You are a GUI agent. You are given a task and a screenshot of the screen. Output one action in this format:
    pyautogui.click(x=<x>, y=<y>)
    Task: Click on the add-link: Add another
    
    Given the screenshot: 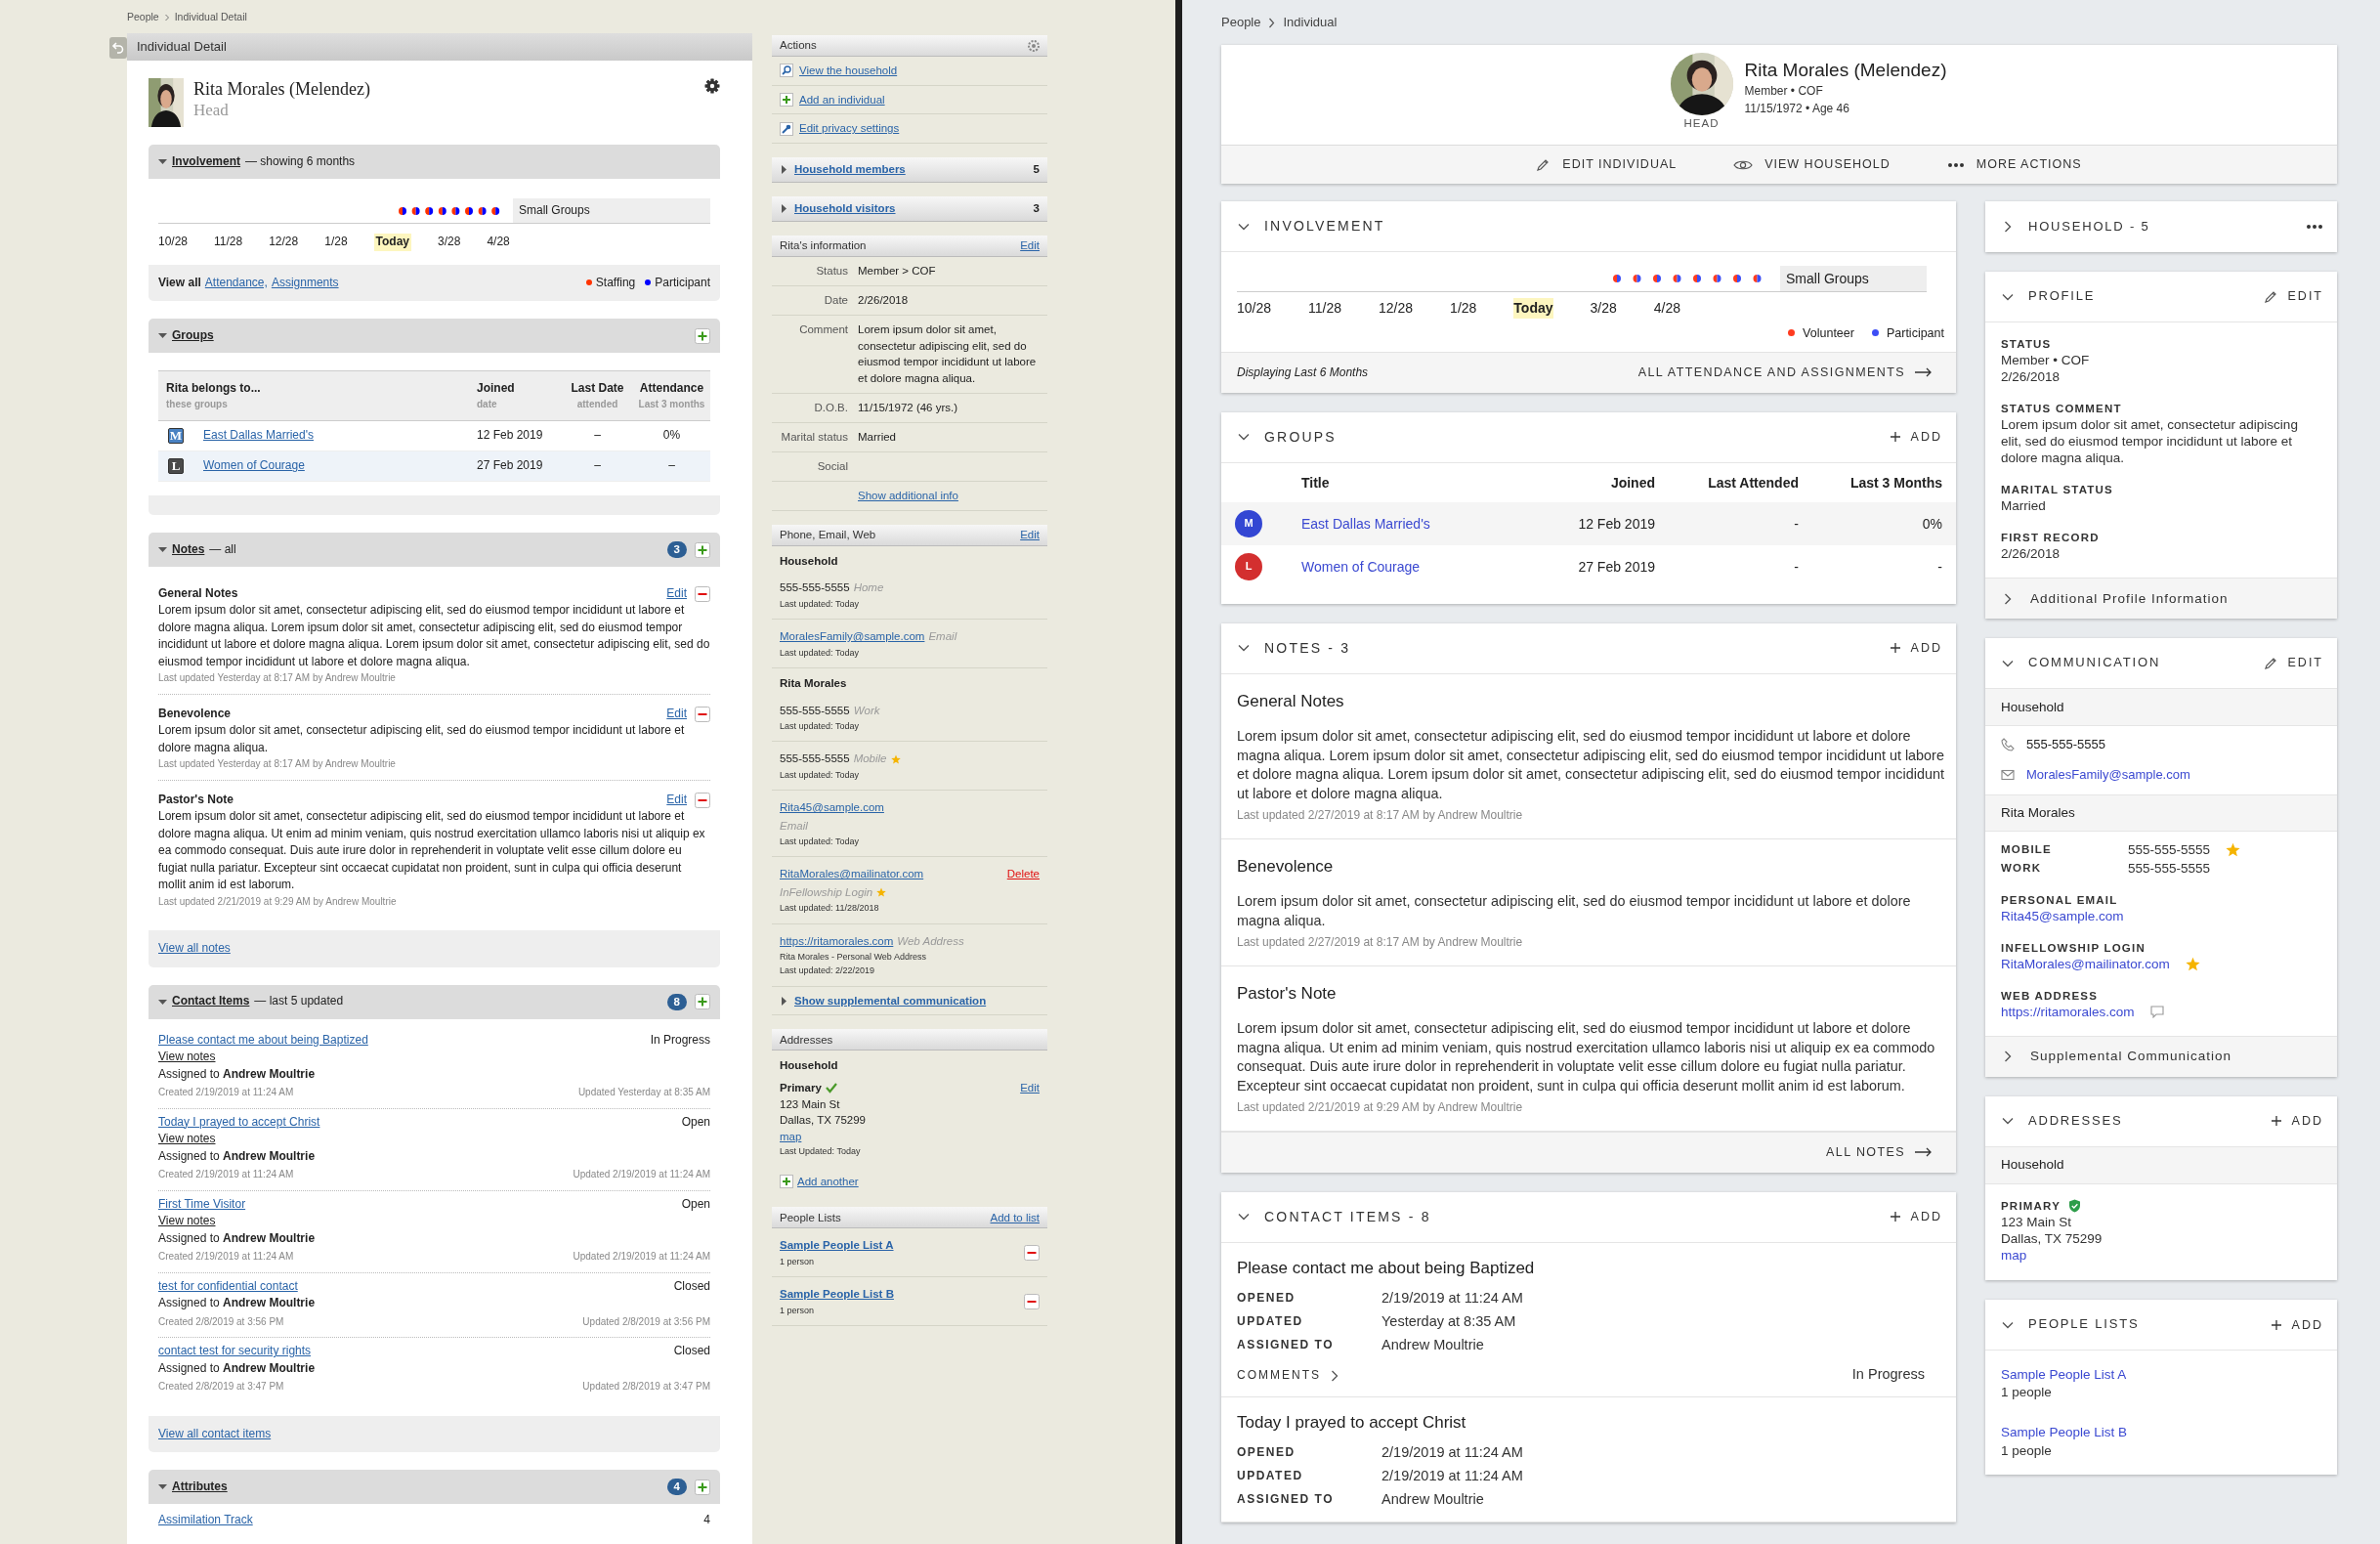 What is the action you would take?
    pyautogui.click(x=828, y=1182)
    